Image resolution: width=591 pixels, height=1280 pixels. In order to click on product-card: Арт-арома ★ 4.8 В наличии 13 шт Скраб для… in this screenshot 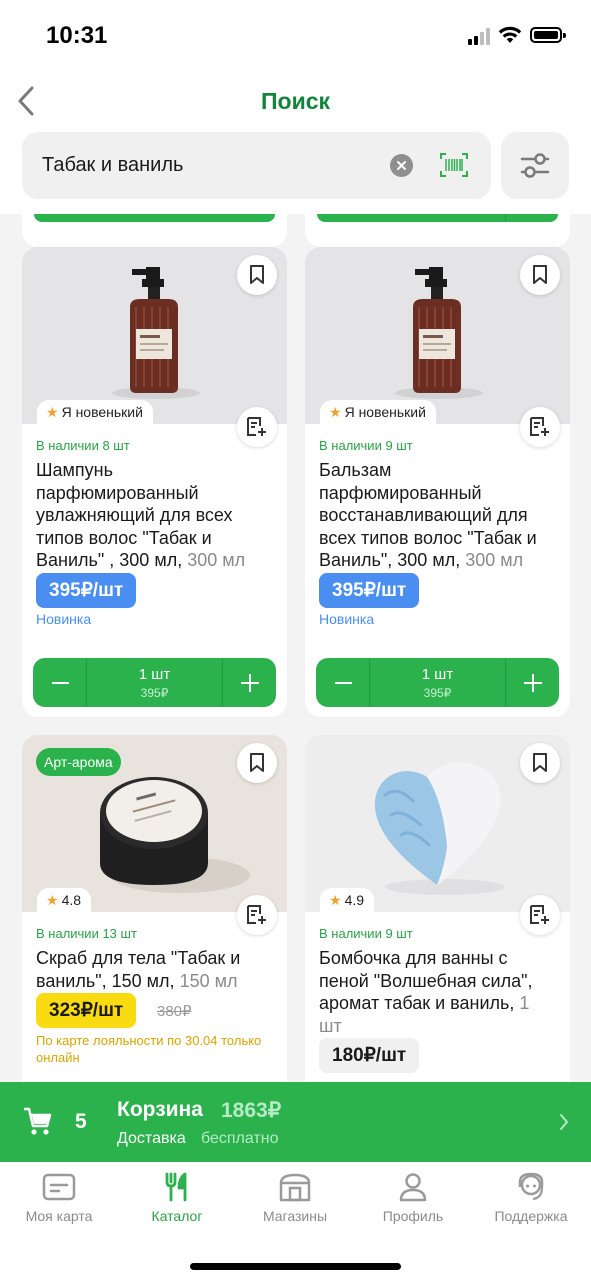, I will do `click(154, 908)`.